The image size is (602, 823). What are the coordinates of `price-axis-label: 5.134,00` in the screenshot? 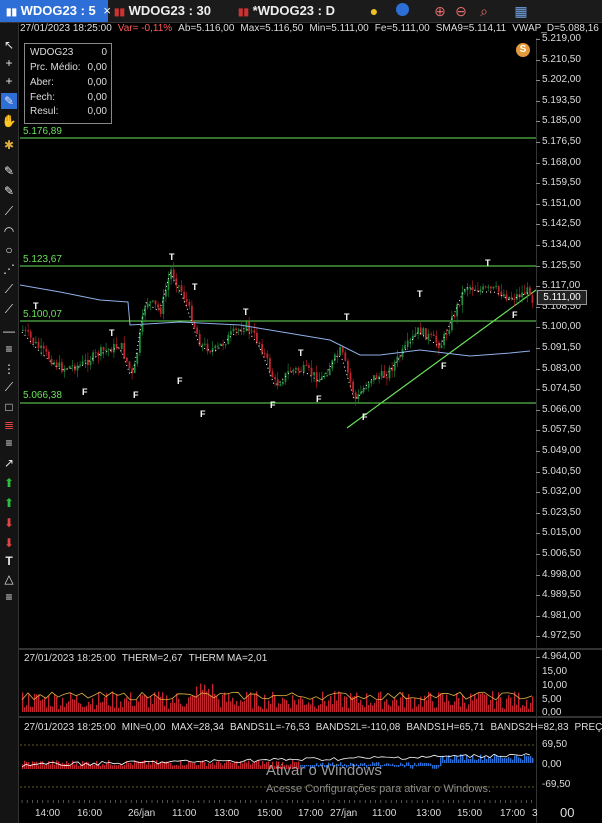 It's located at (561, 244).